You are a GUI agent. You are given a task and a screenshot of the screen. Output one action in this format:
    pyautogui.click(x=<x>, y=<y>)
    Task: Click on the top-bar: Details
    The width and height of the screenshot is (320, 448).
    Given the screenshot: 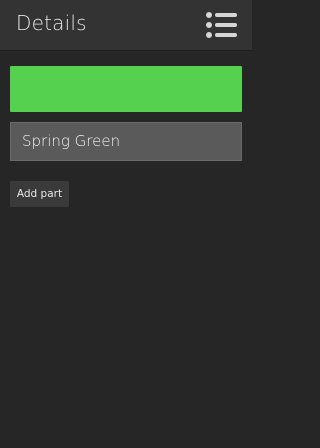 What is the action you would take?
    pyautogui.click(x=126, y=25)
    